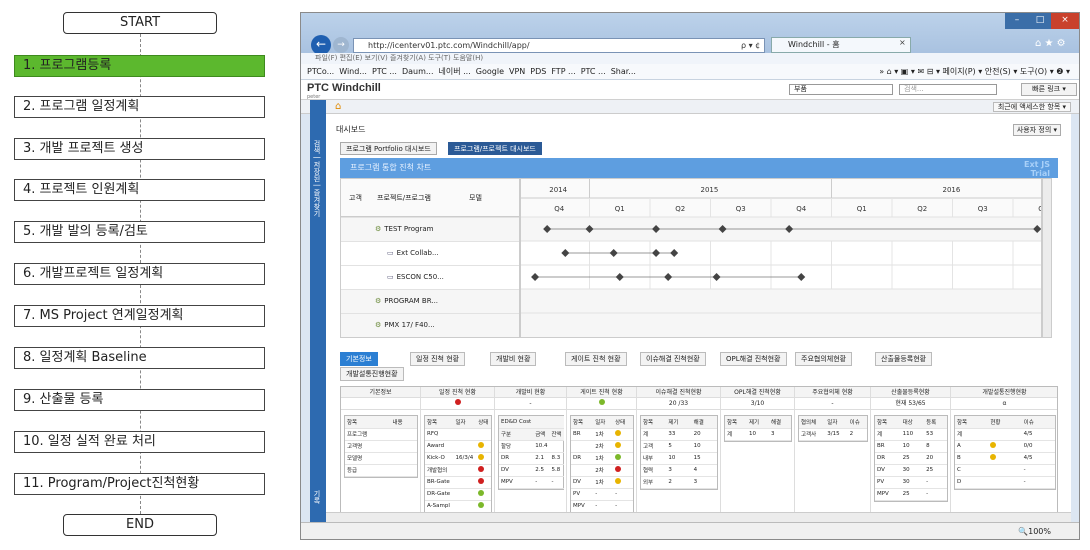 This screenshot has height=550, width=1090. Describe the element at coordinates (341, 45) in the screenshot. I see `forward-icon: →` at that location.